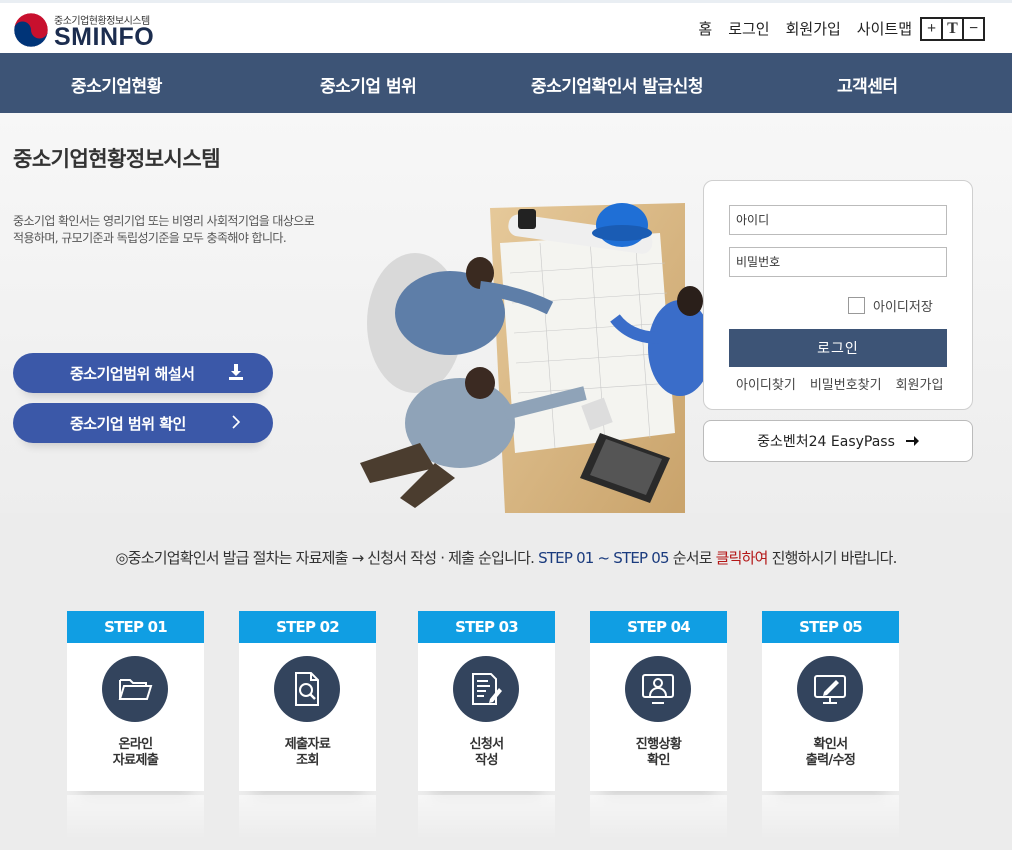 The height and width of the screenshot is (850, 1012). I want to click on user-id-input: 아이디, so click(838, 220).